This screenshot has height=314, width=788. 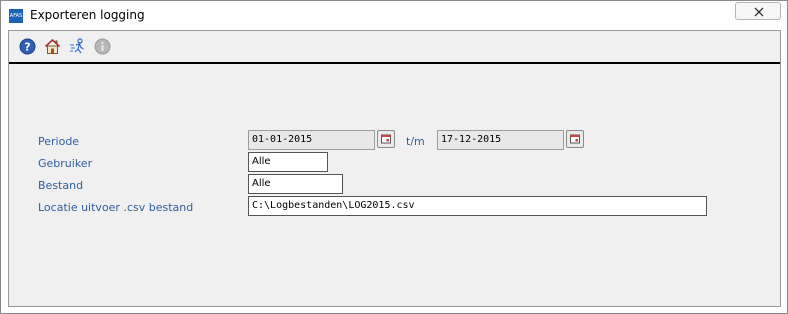 I want to click on periode-from-field: 01-01-2015, so click(x=311, y=140).